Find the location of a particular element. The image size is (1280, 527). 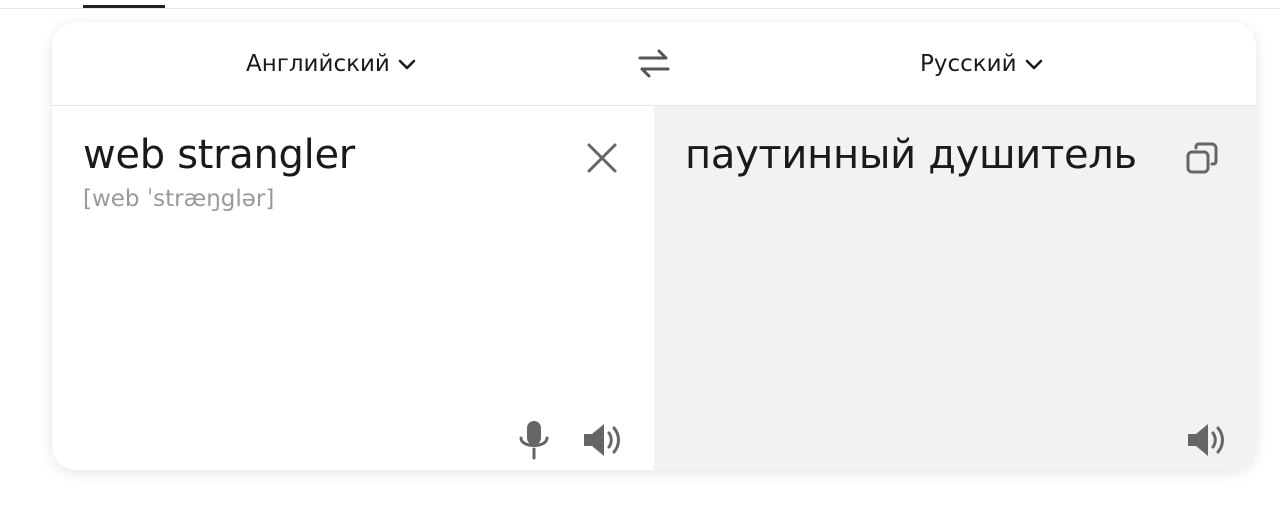

swap-arrows-icon is located at coordinates (654, 63).